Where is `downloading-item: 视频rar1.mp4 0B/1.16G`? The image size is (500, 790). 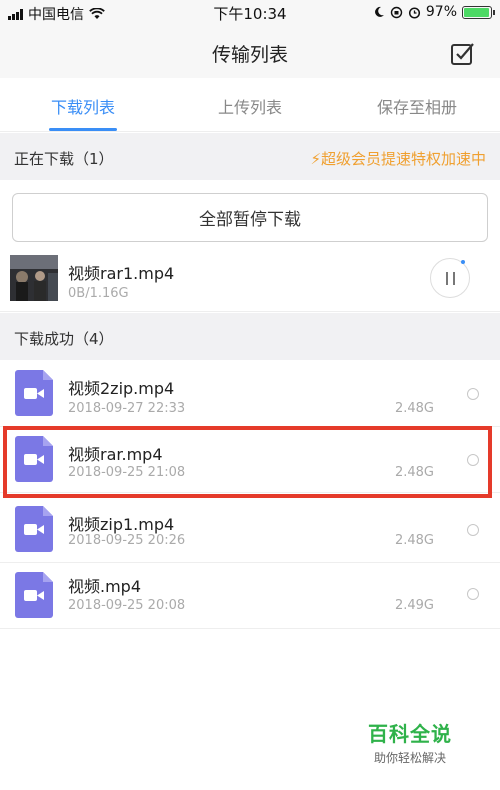
downloading-item: 视频rar1.mp4 0B/1.16G is located at coordinates (250, 279).